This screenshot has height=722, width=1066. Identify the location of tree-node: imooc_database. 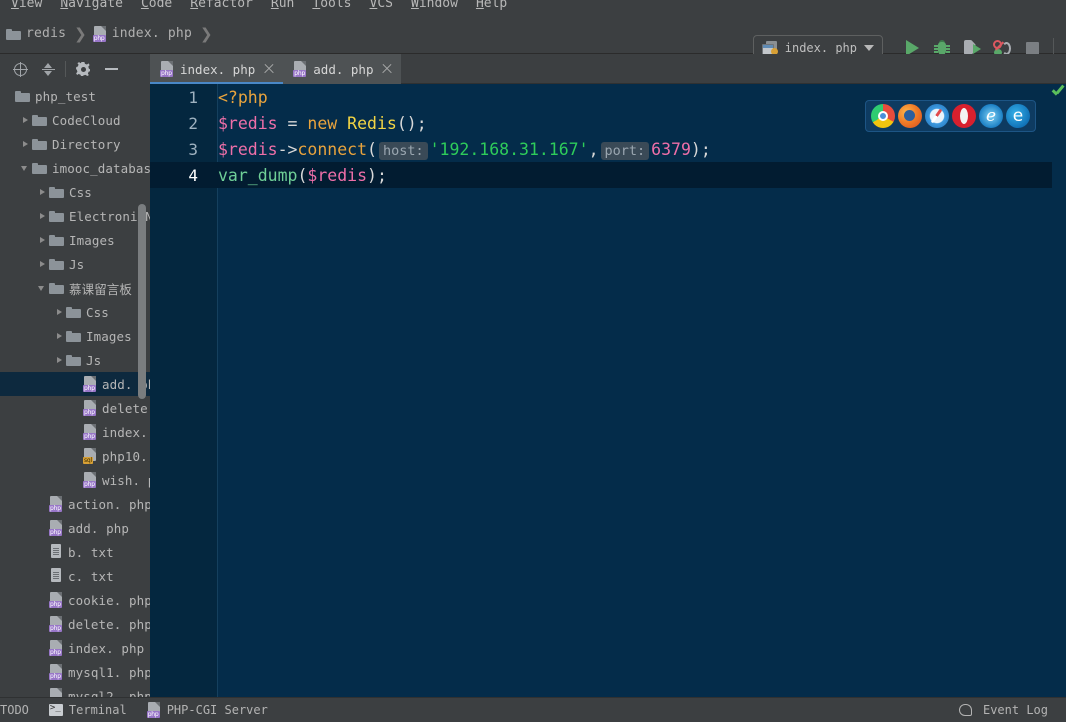
(75, 168).